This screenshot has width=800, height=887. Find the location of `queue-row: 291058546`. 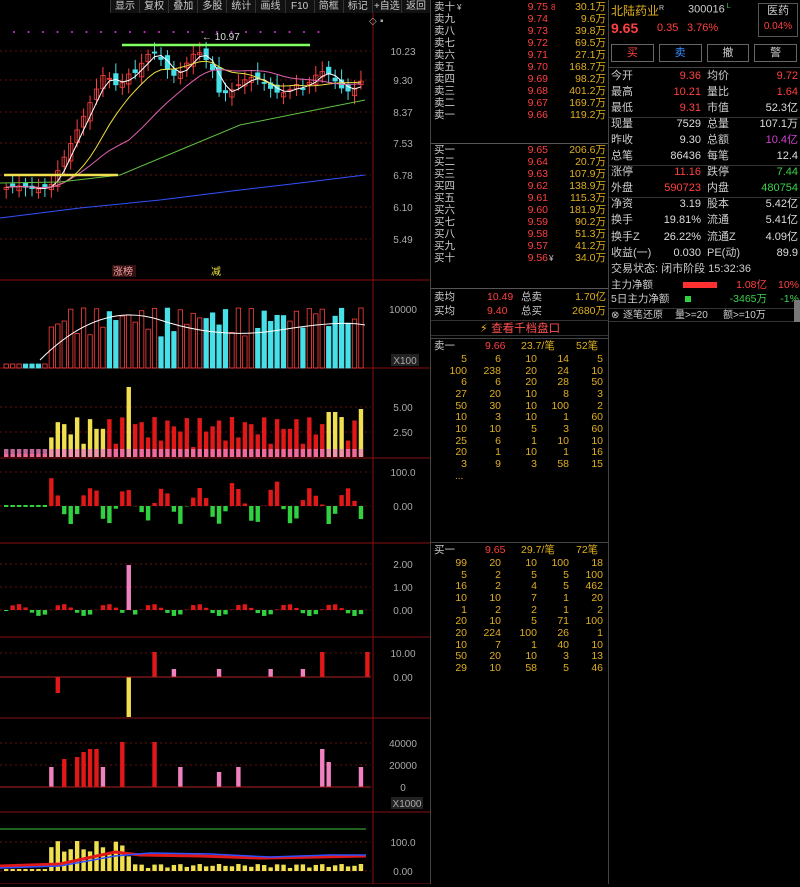

queue-row: 291058546 is located at coordinates (520, 669).